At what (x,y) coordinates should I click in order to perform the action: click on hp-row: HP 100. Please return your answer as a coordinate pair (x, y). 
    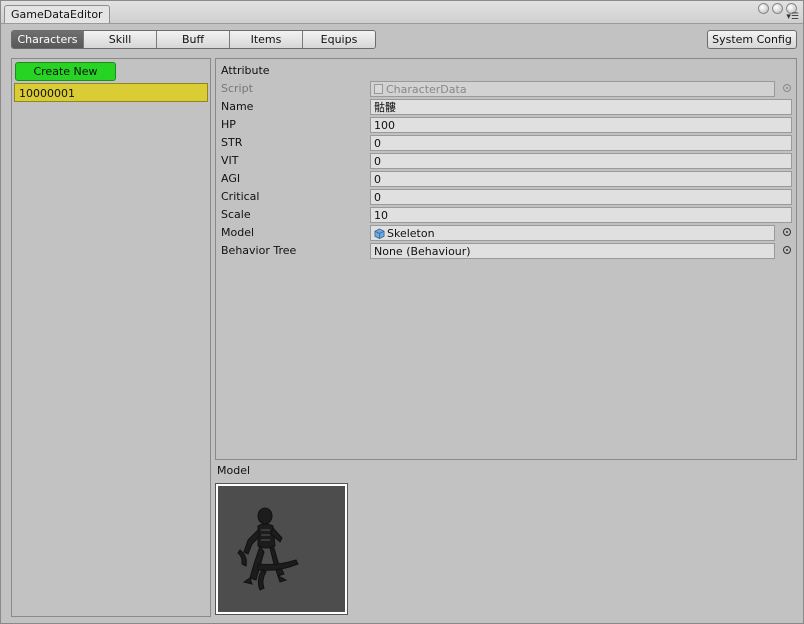
    Looking at the image, I should click on (506, 125).